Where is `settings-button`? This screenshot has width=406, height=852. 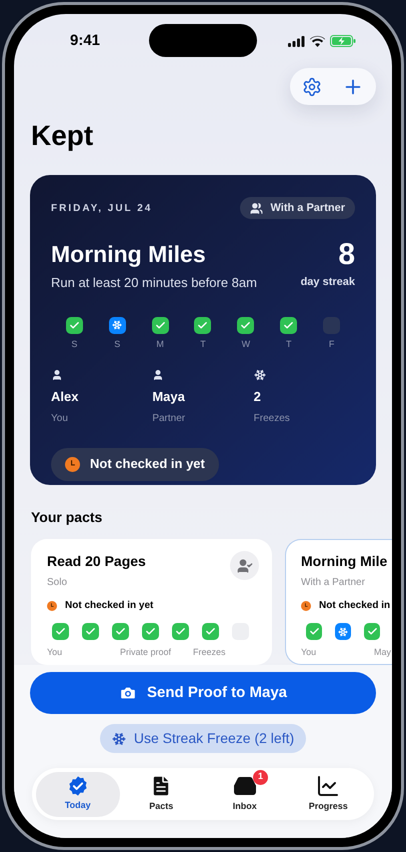 settings-button is located at coordinates (312, 86).